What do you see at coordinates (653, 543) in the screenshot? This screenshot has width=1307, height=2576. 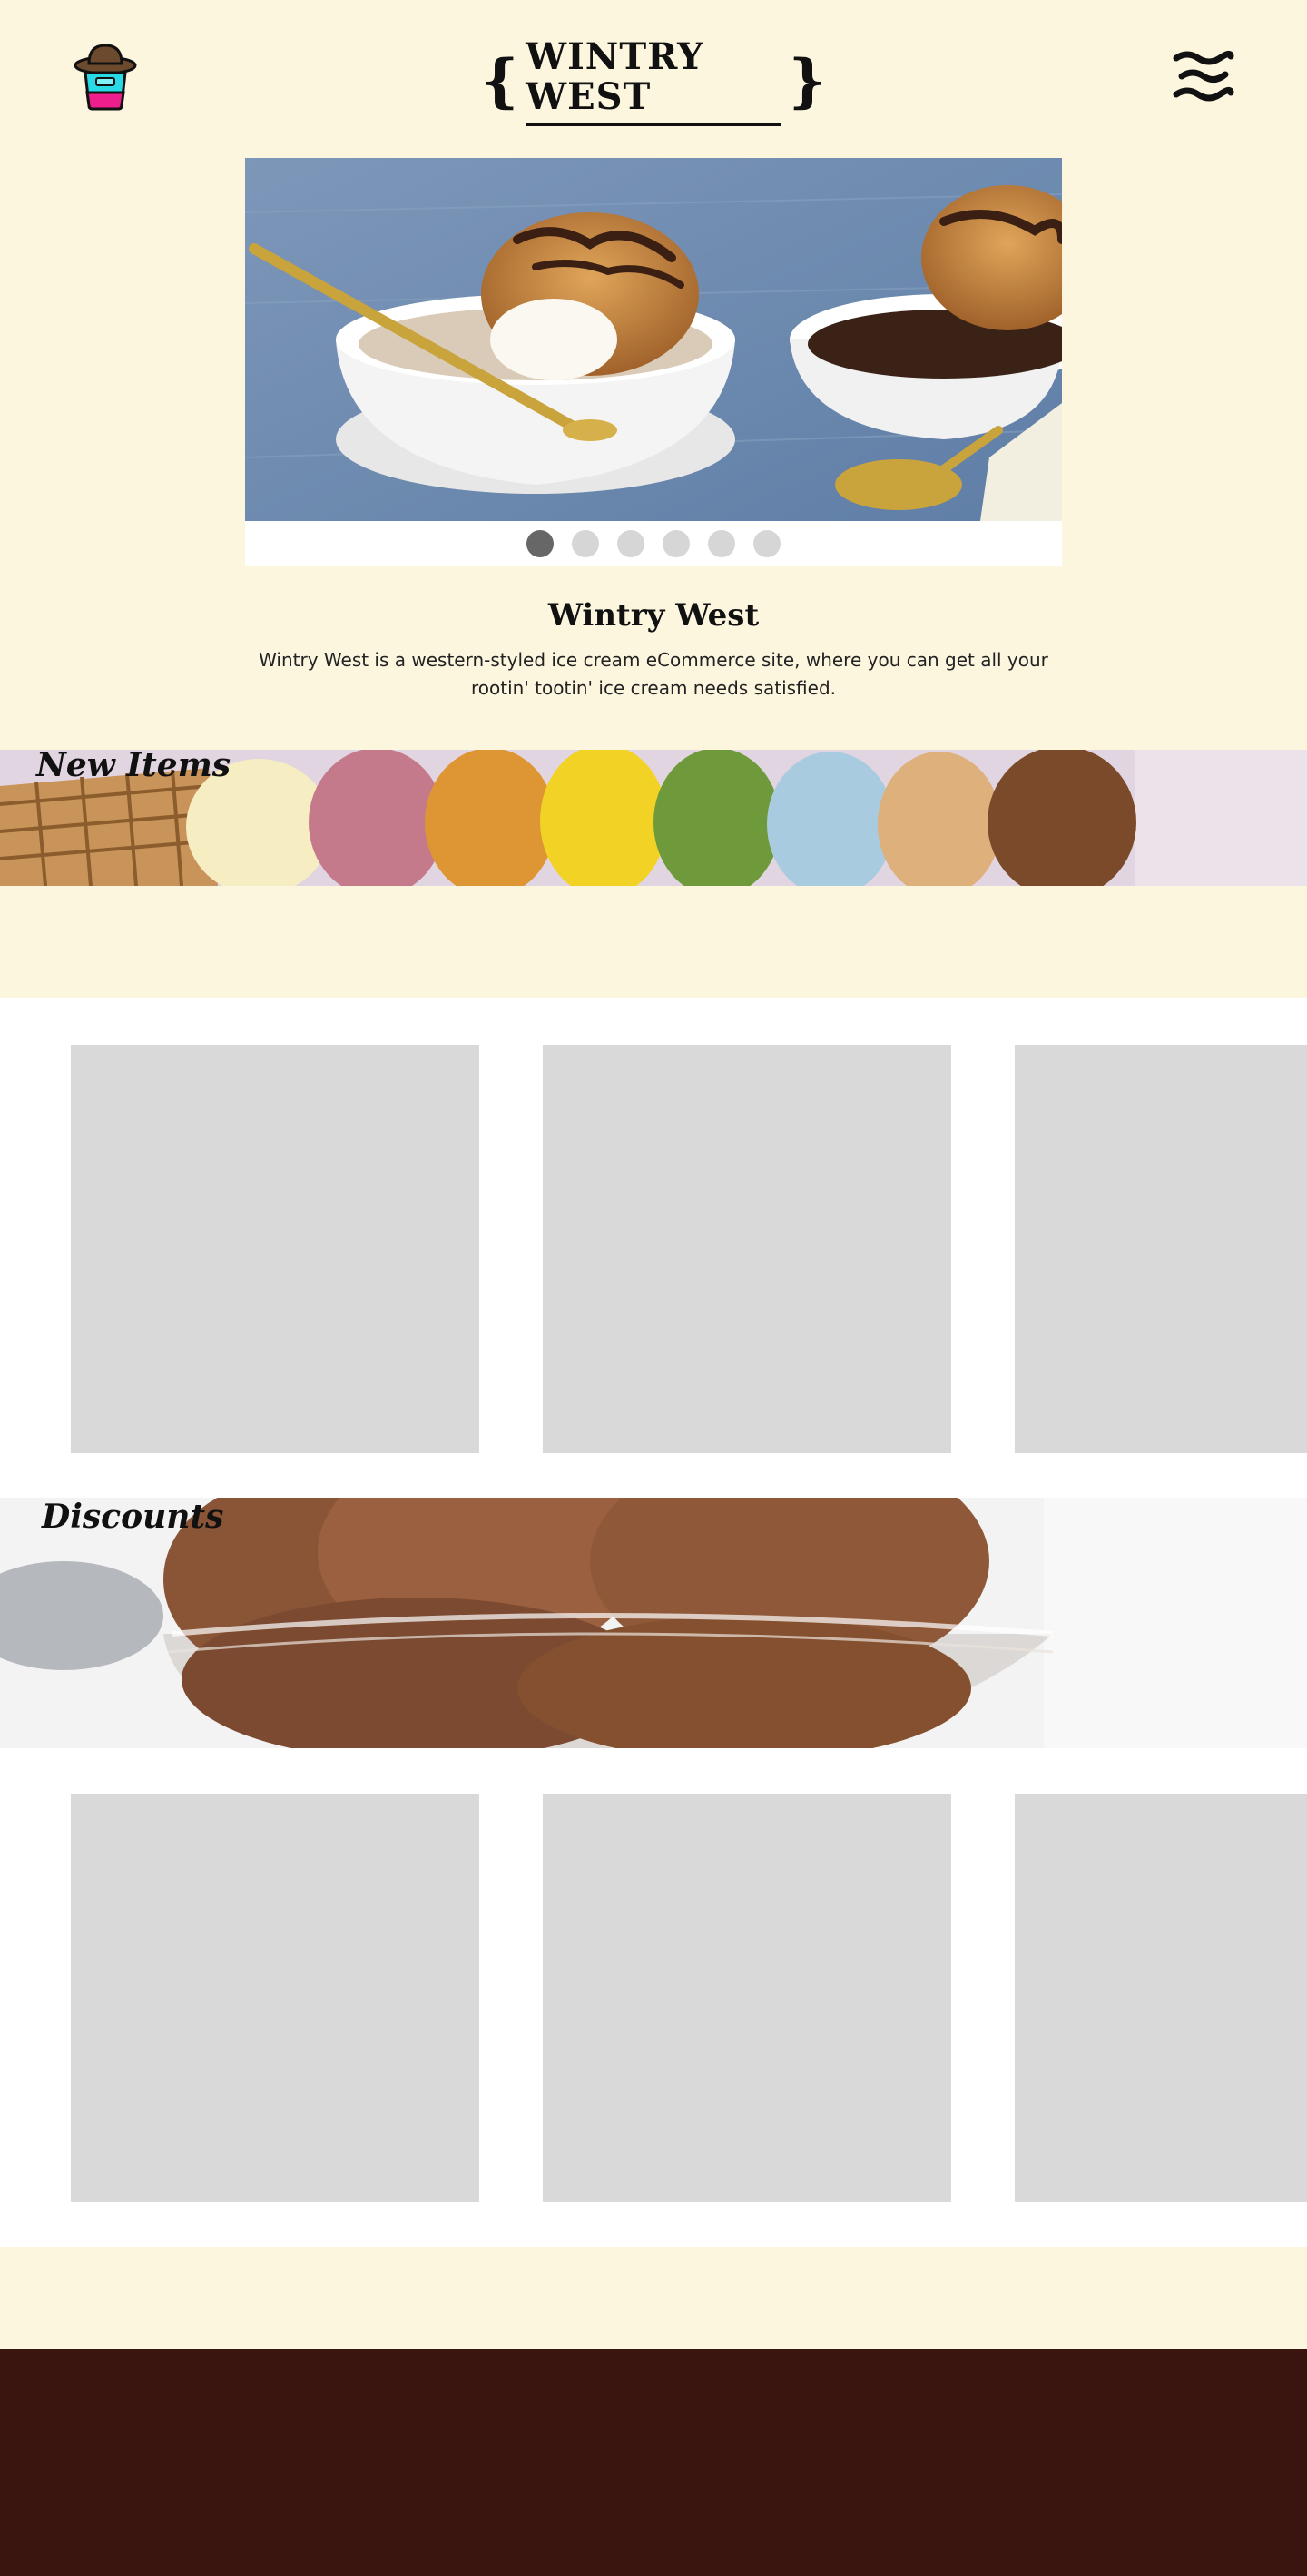 I see `slideshow-pagination` at bounding box center [653, 543].